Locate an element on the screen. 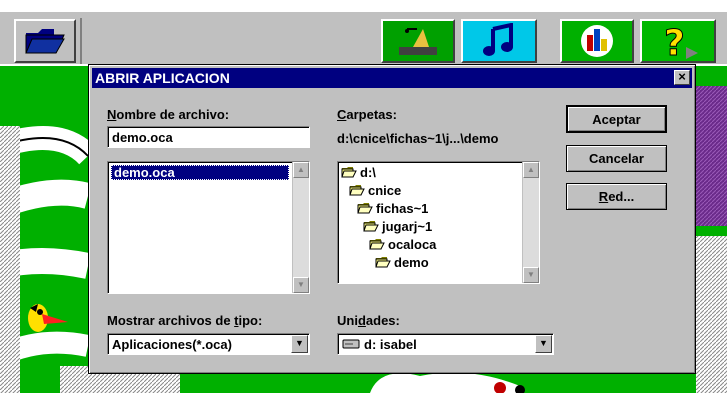 The image size is (727, 393). music-button is located at coordinates (499, 41).